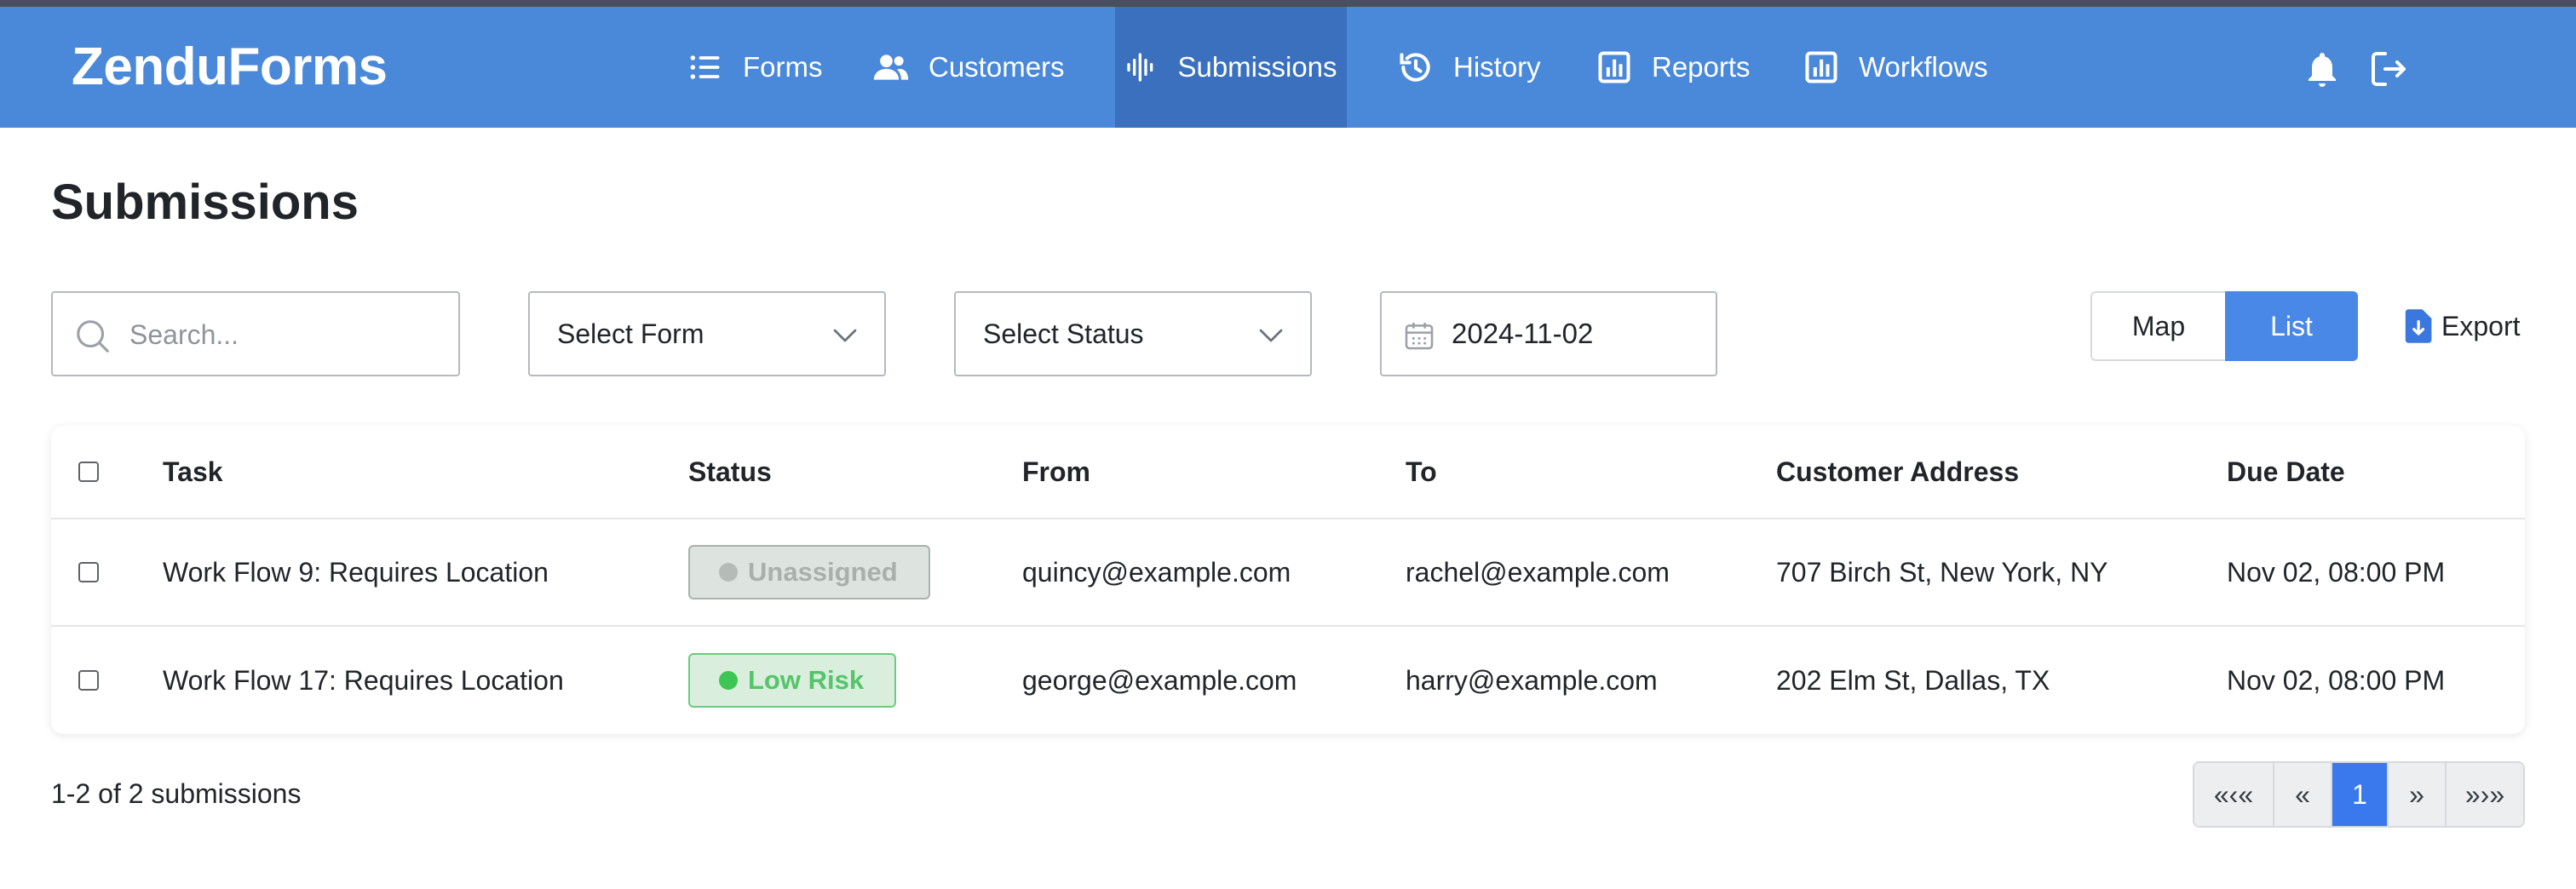  Describe the element at coordinates (2389, 69) in the screenshot. I see `logout-icon` at that location.